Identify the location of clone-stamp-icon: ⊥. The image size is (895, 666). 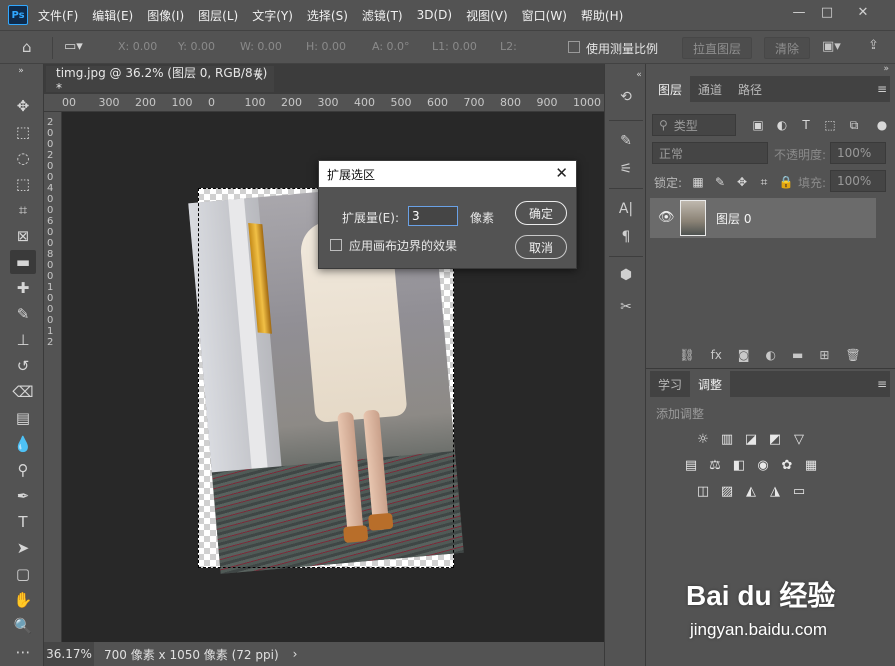
(23, 340).